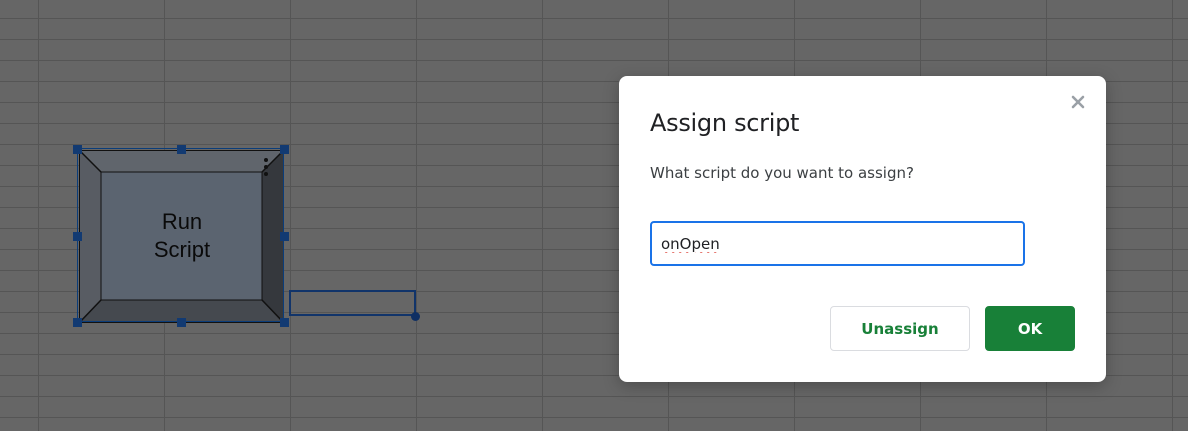  I want to click on script-name-input, so click(837, 243).